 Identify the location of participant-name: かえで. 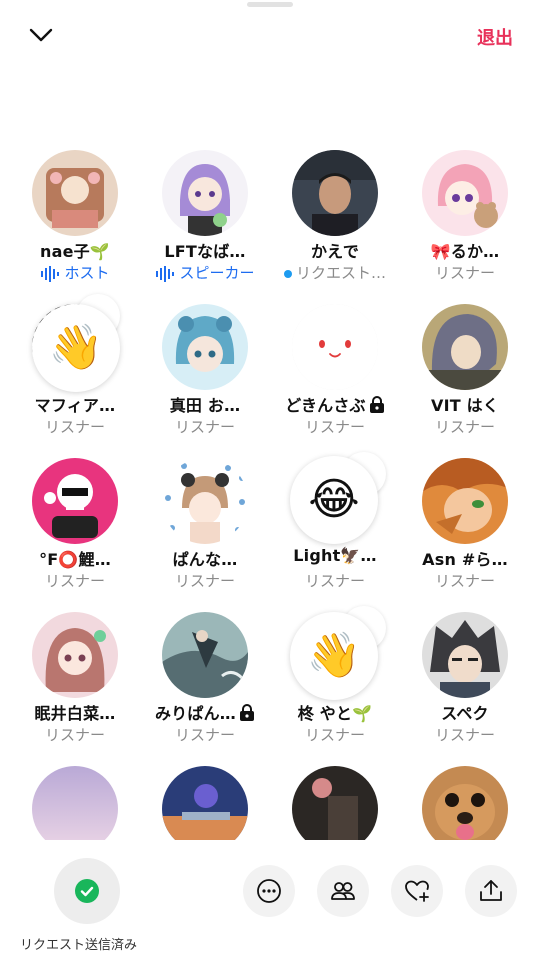
(335, 251).